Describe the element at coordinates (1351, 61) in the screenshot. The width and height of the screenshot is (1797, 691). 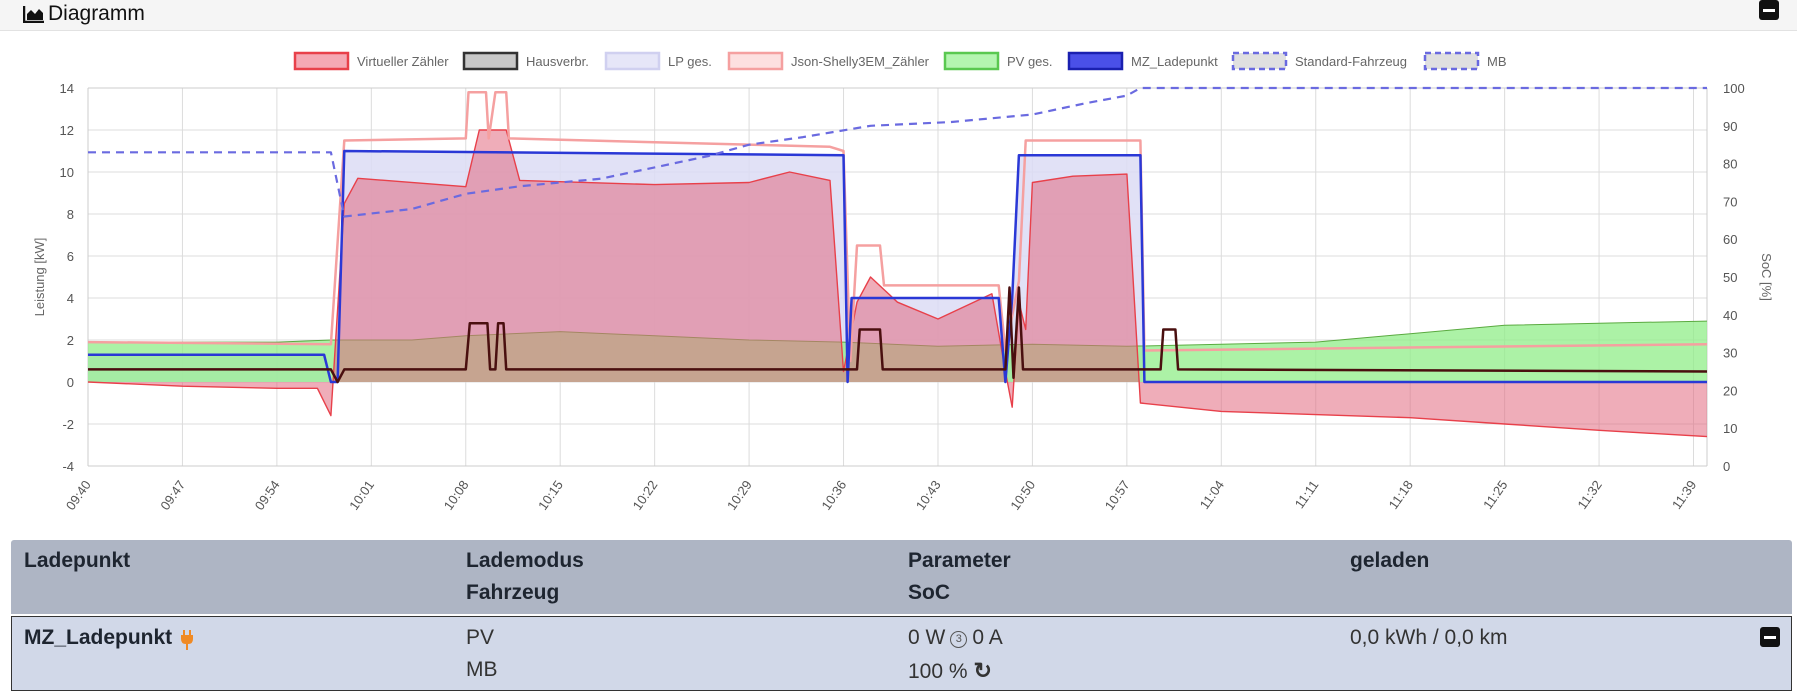
I see `legend-label-standard-fahrzeug: Standard-Fahrzeug` at that location.